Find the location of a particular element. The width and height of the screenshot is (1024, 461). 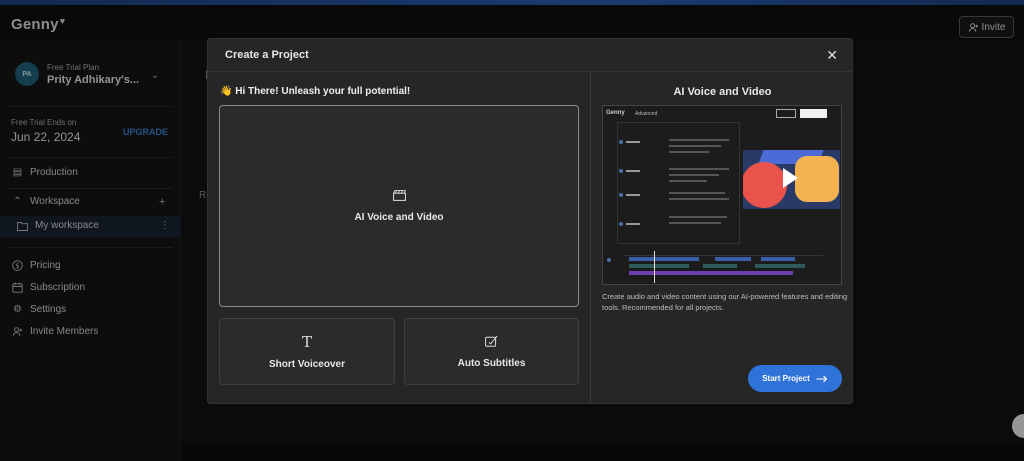

divider is located at coordinates (590, 238).